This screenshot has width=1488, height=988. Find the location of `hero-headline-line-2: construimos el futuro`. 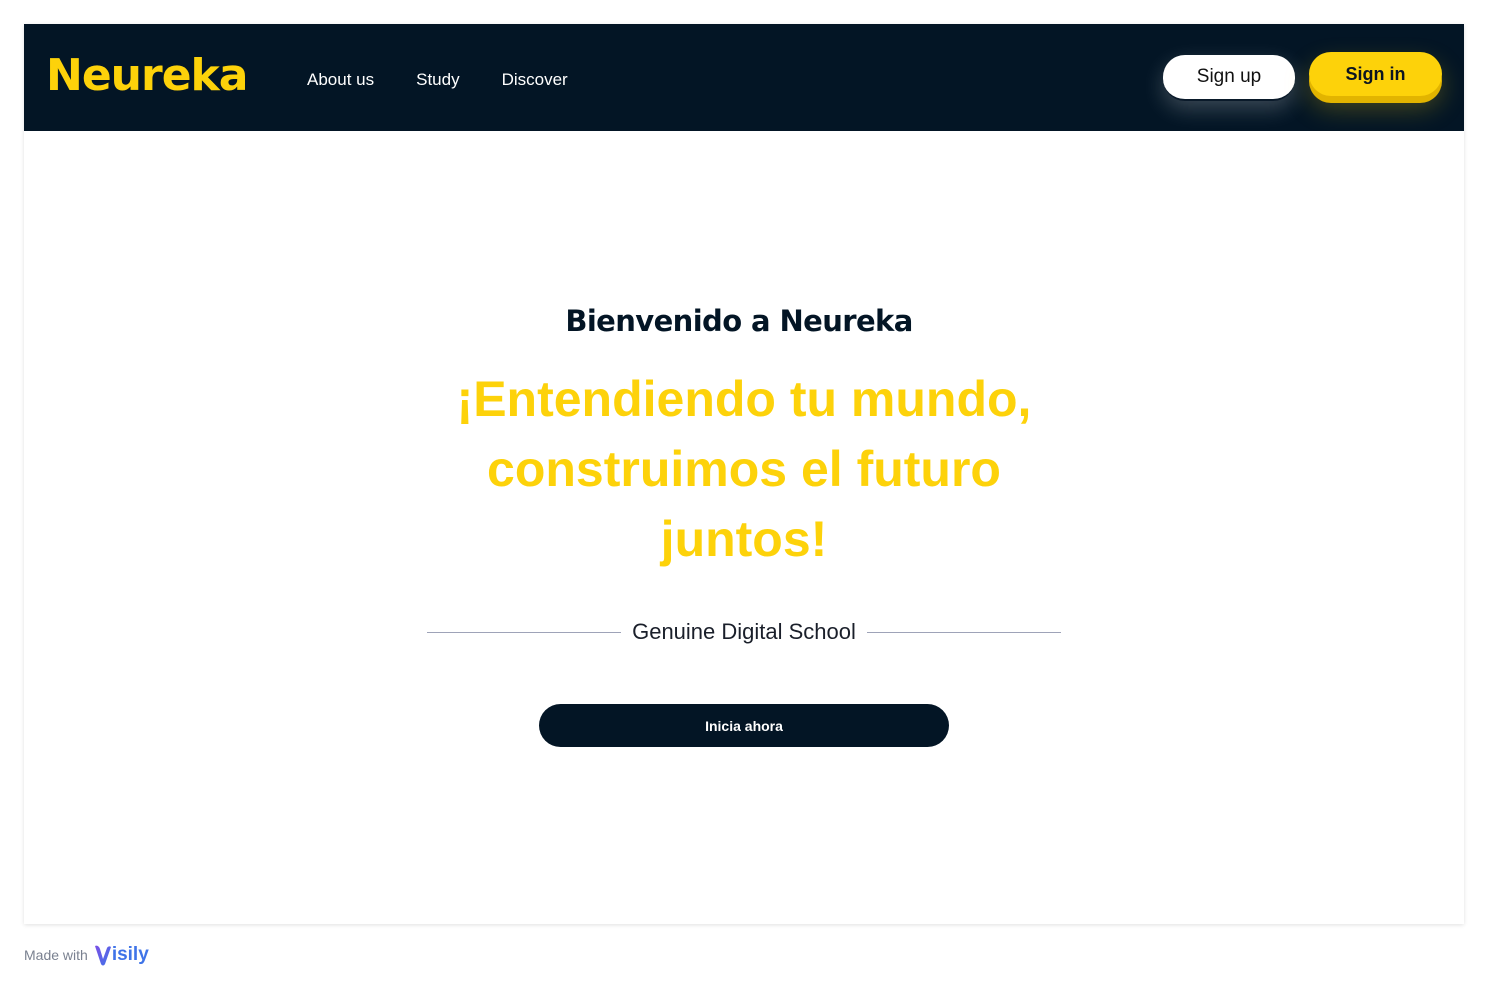

hero-headline-line-2: construimos el futuro is located at coordinates (744, 469).